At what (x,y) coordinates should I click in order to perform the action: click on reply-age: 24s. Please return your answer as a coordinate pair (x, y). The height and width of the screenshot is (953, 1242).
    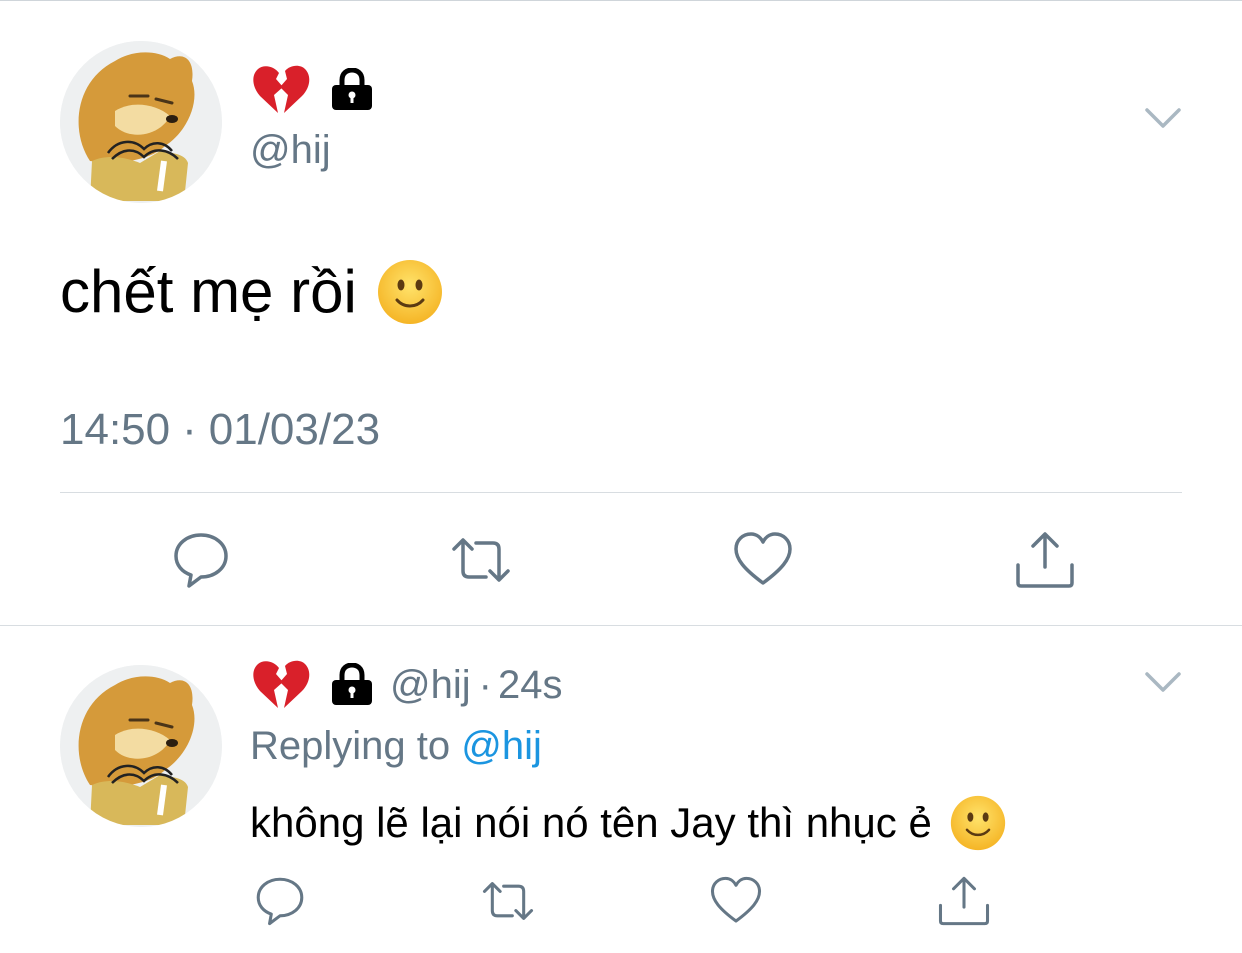
    Looking at the image, I should click on (530, 684).